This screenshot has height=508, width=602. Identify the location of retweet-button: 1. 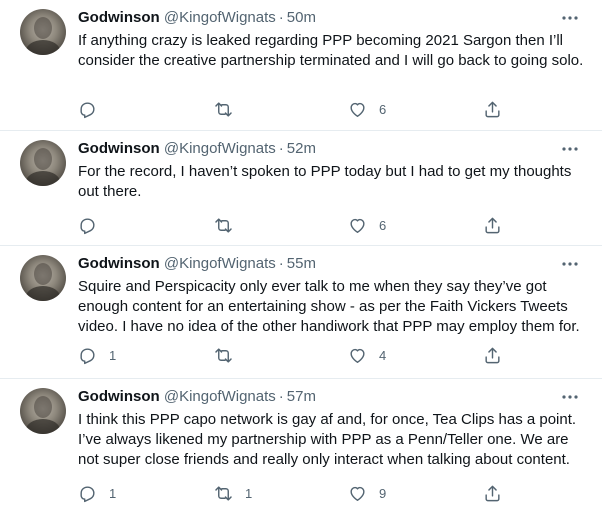
(233, 493).